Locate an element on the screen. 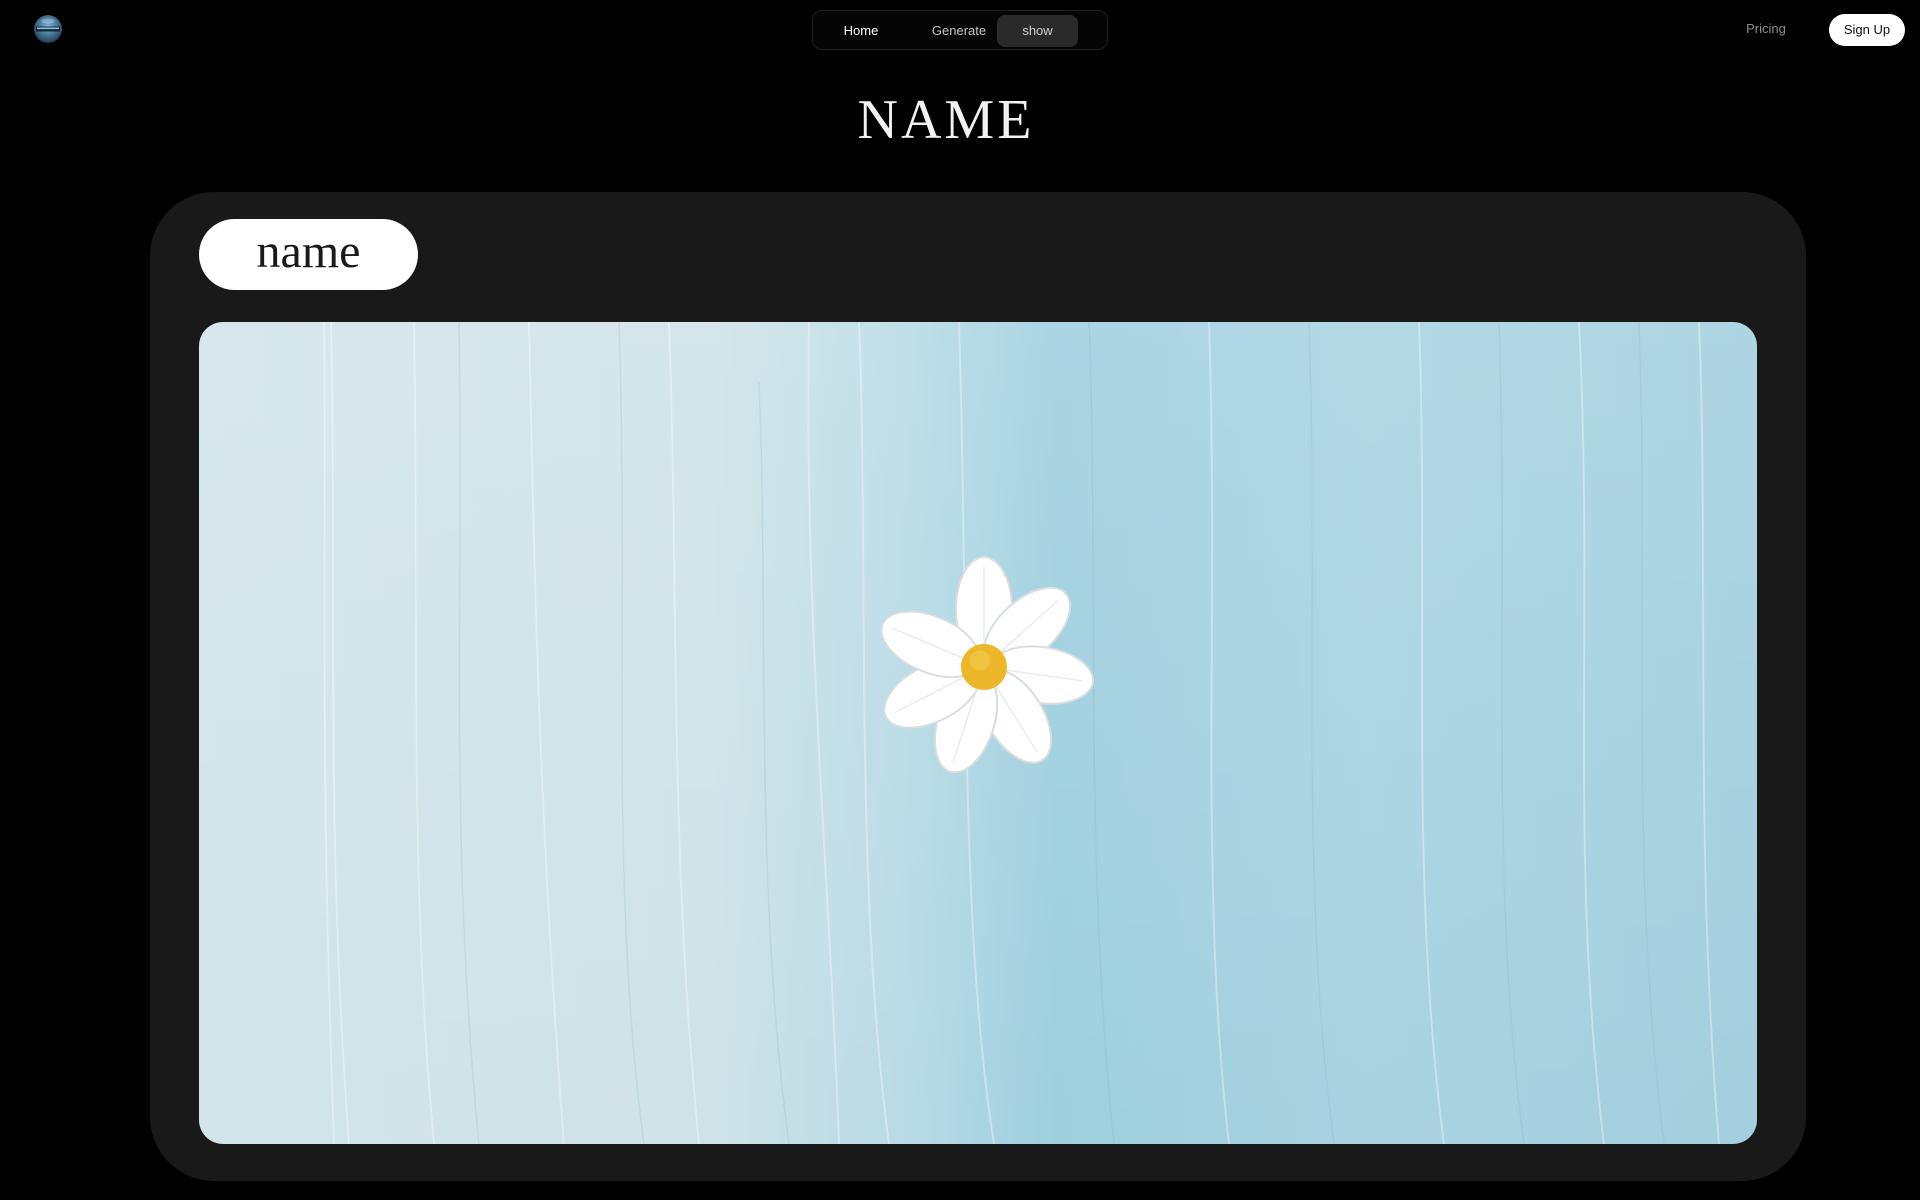  globe-logo-icon is located at coordinates (48, 29).